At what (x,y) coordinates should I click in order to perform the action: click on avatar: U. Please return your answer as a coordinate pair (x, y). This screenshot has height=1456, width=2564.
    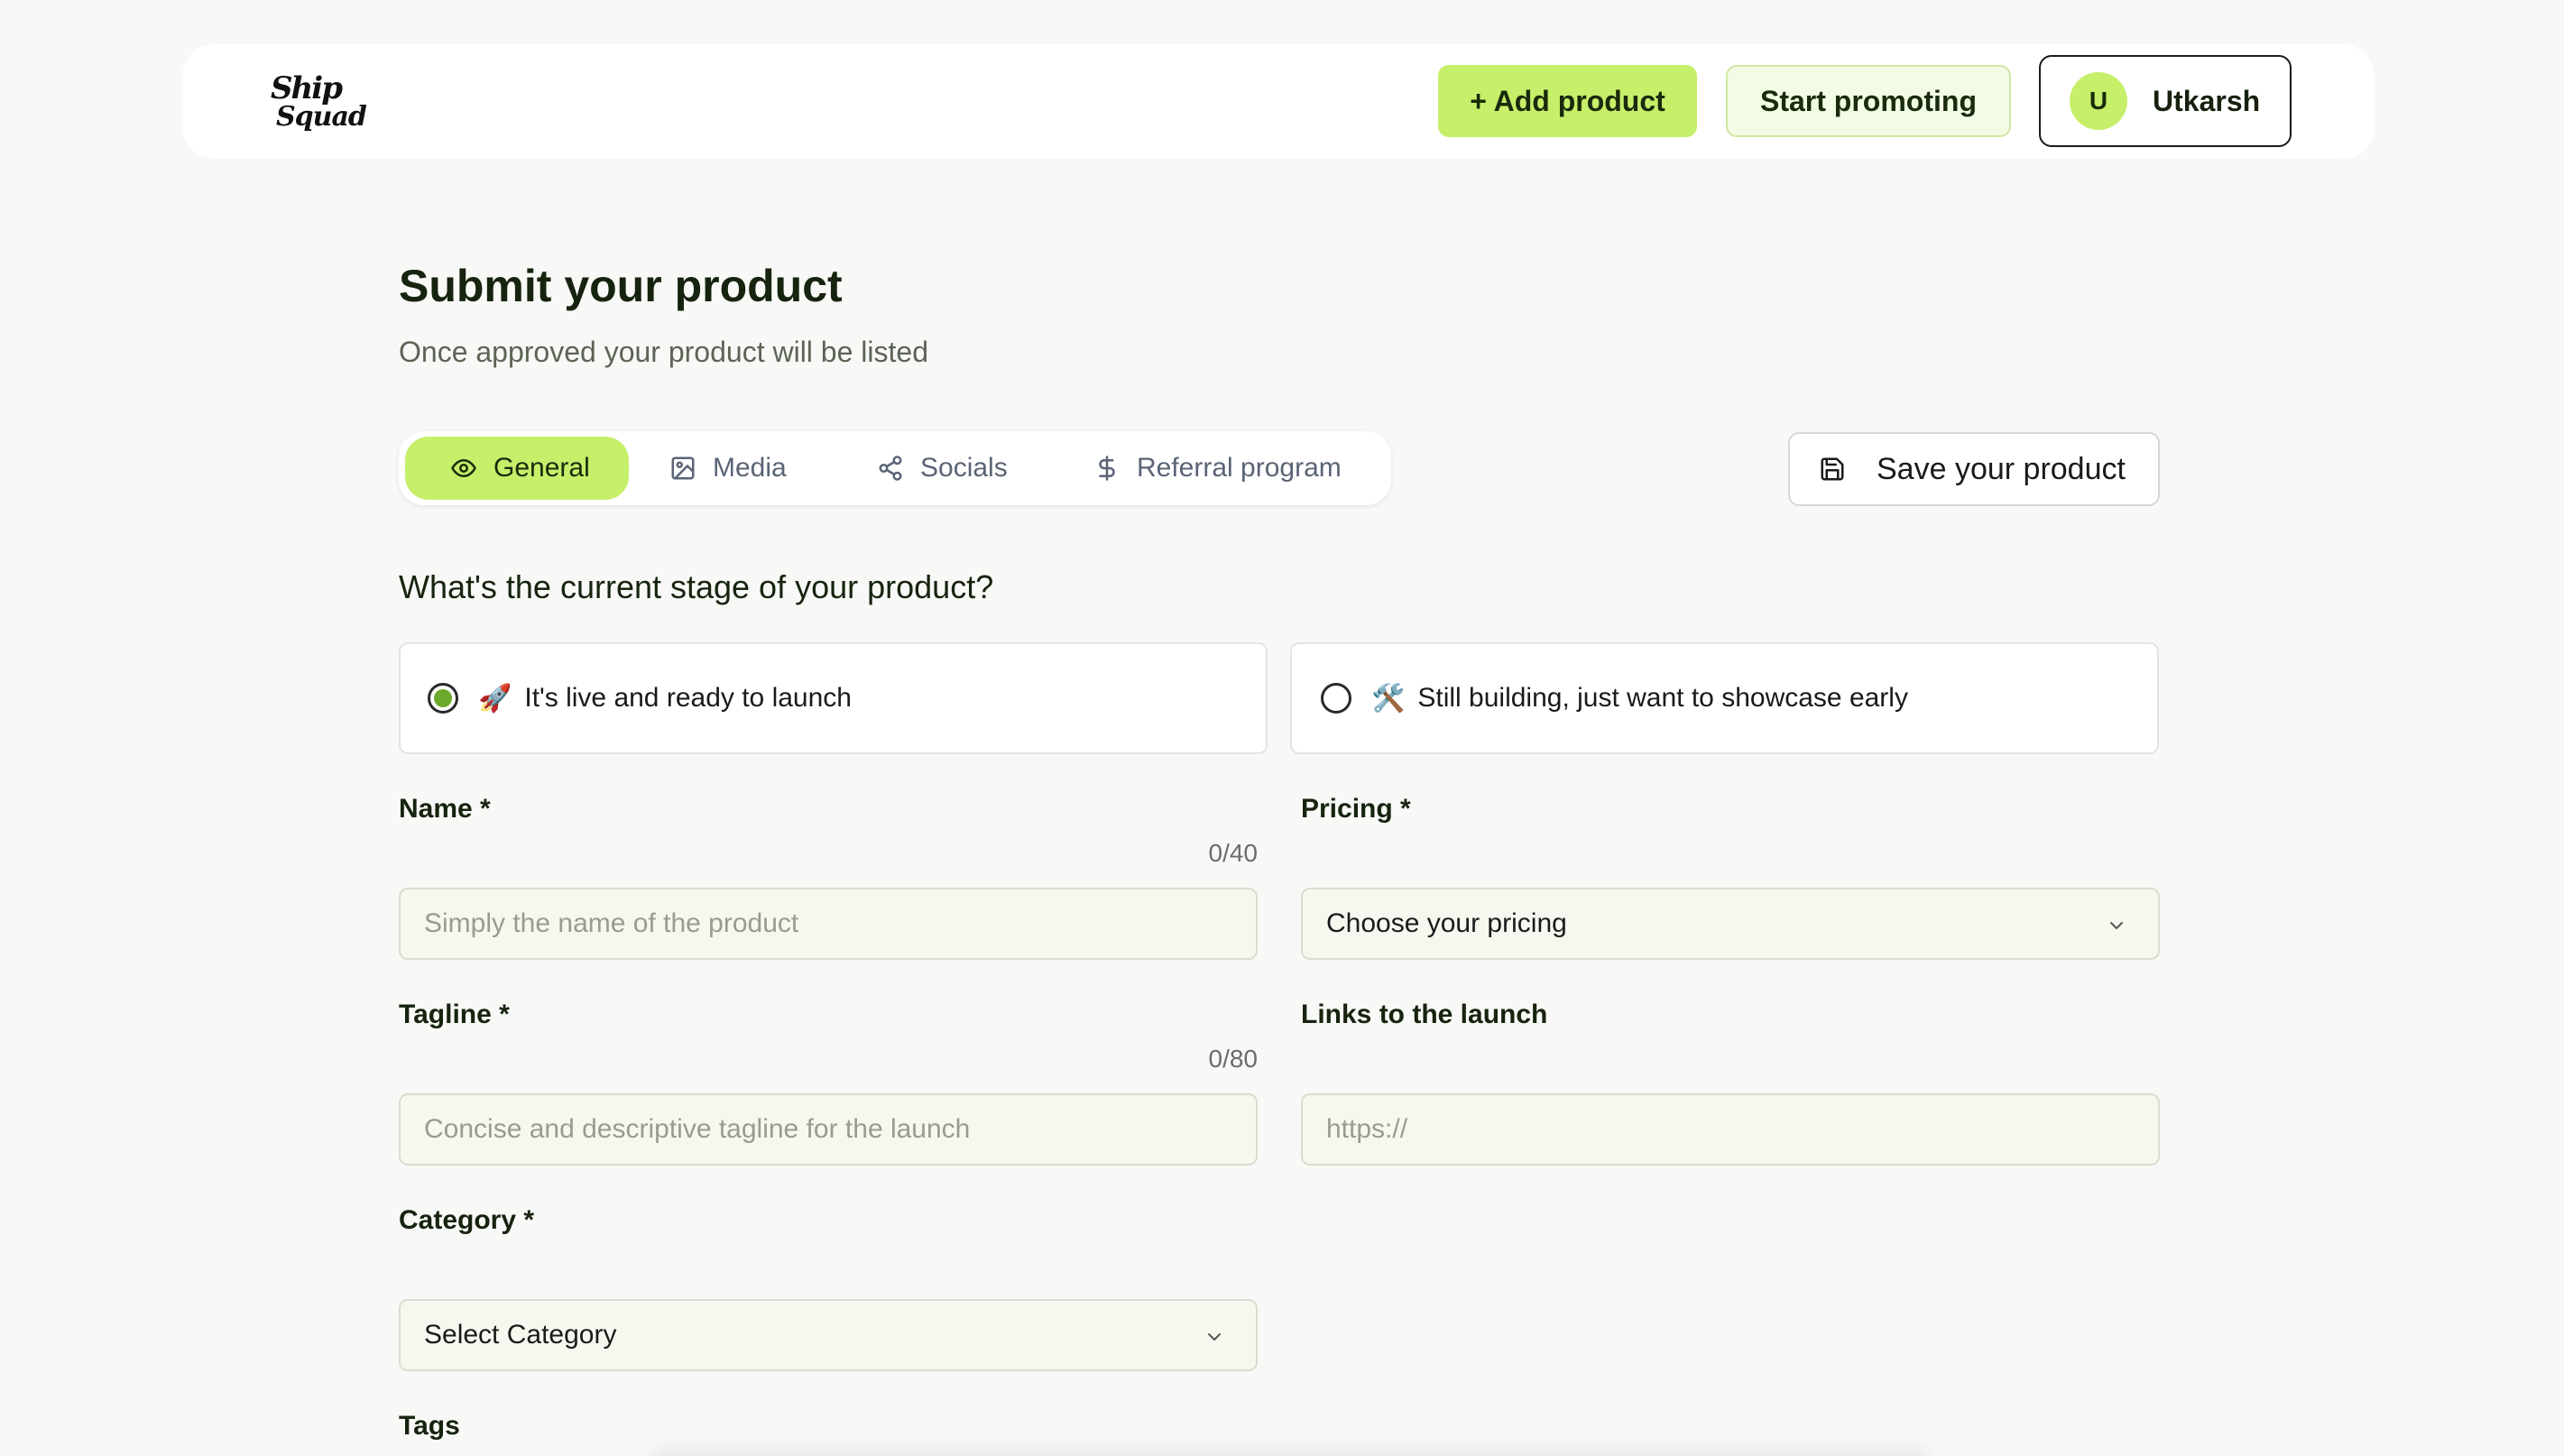
    Looking at the image, I should click on (2098, 101).